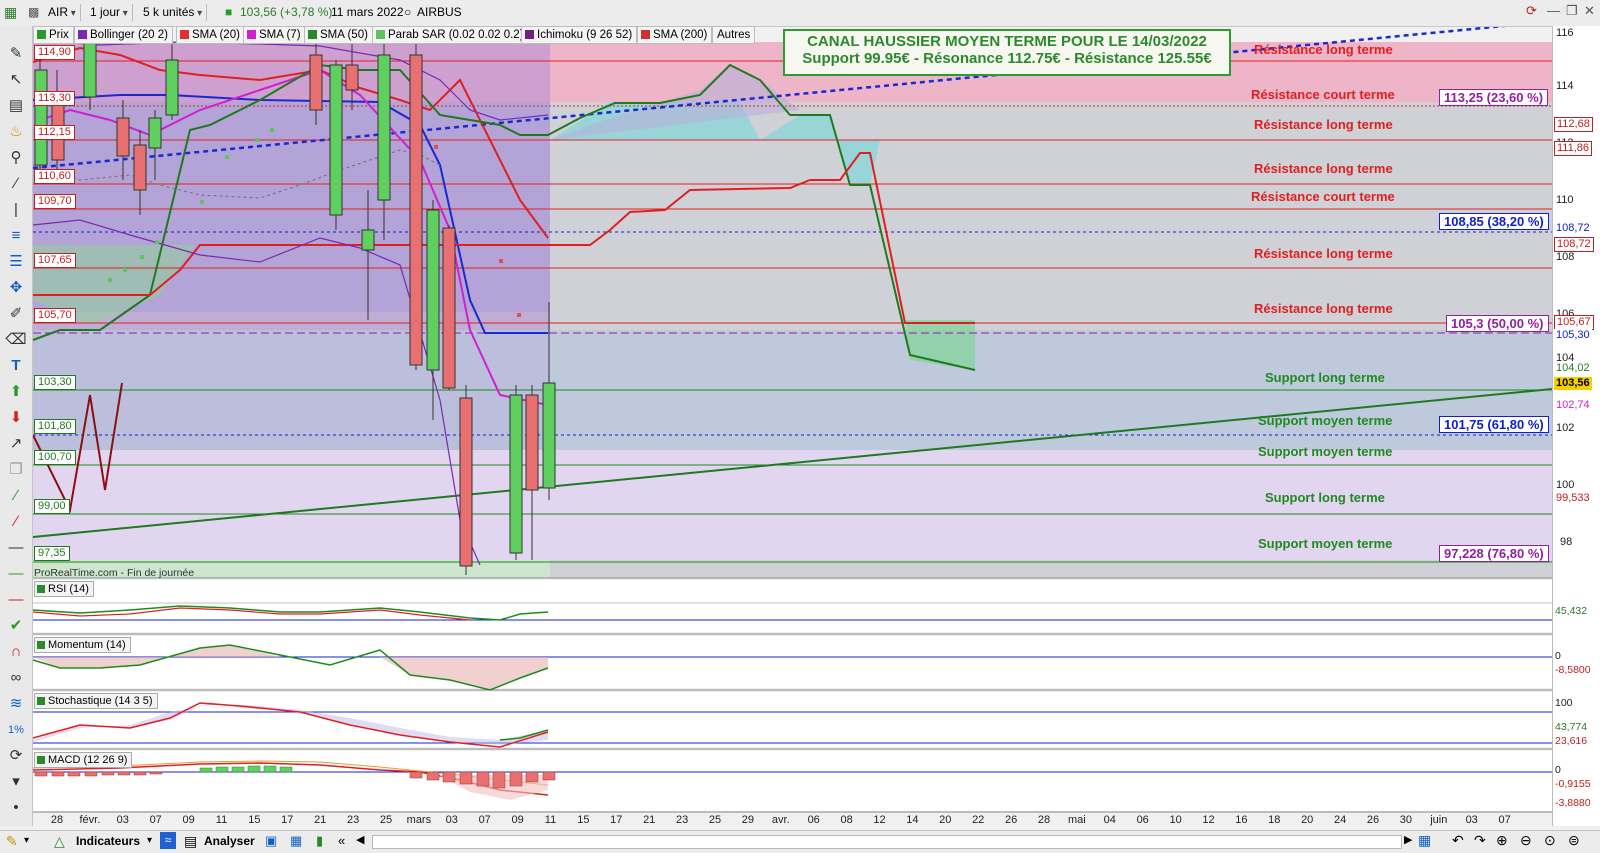 This screenshot has height=853, width=1600. I want to click on zoom-icon: ⚲, so click(16, 158).